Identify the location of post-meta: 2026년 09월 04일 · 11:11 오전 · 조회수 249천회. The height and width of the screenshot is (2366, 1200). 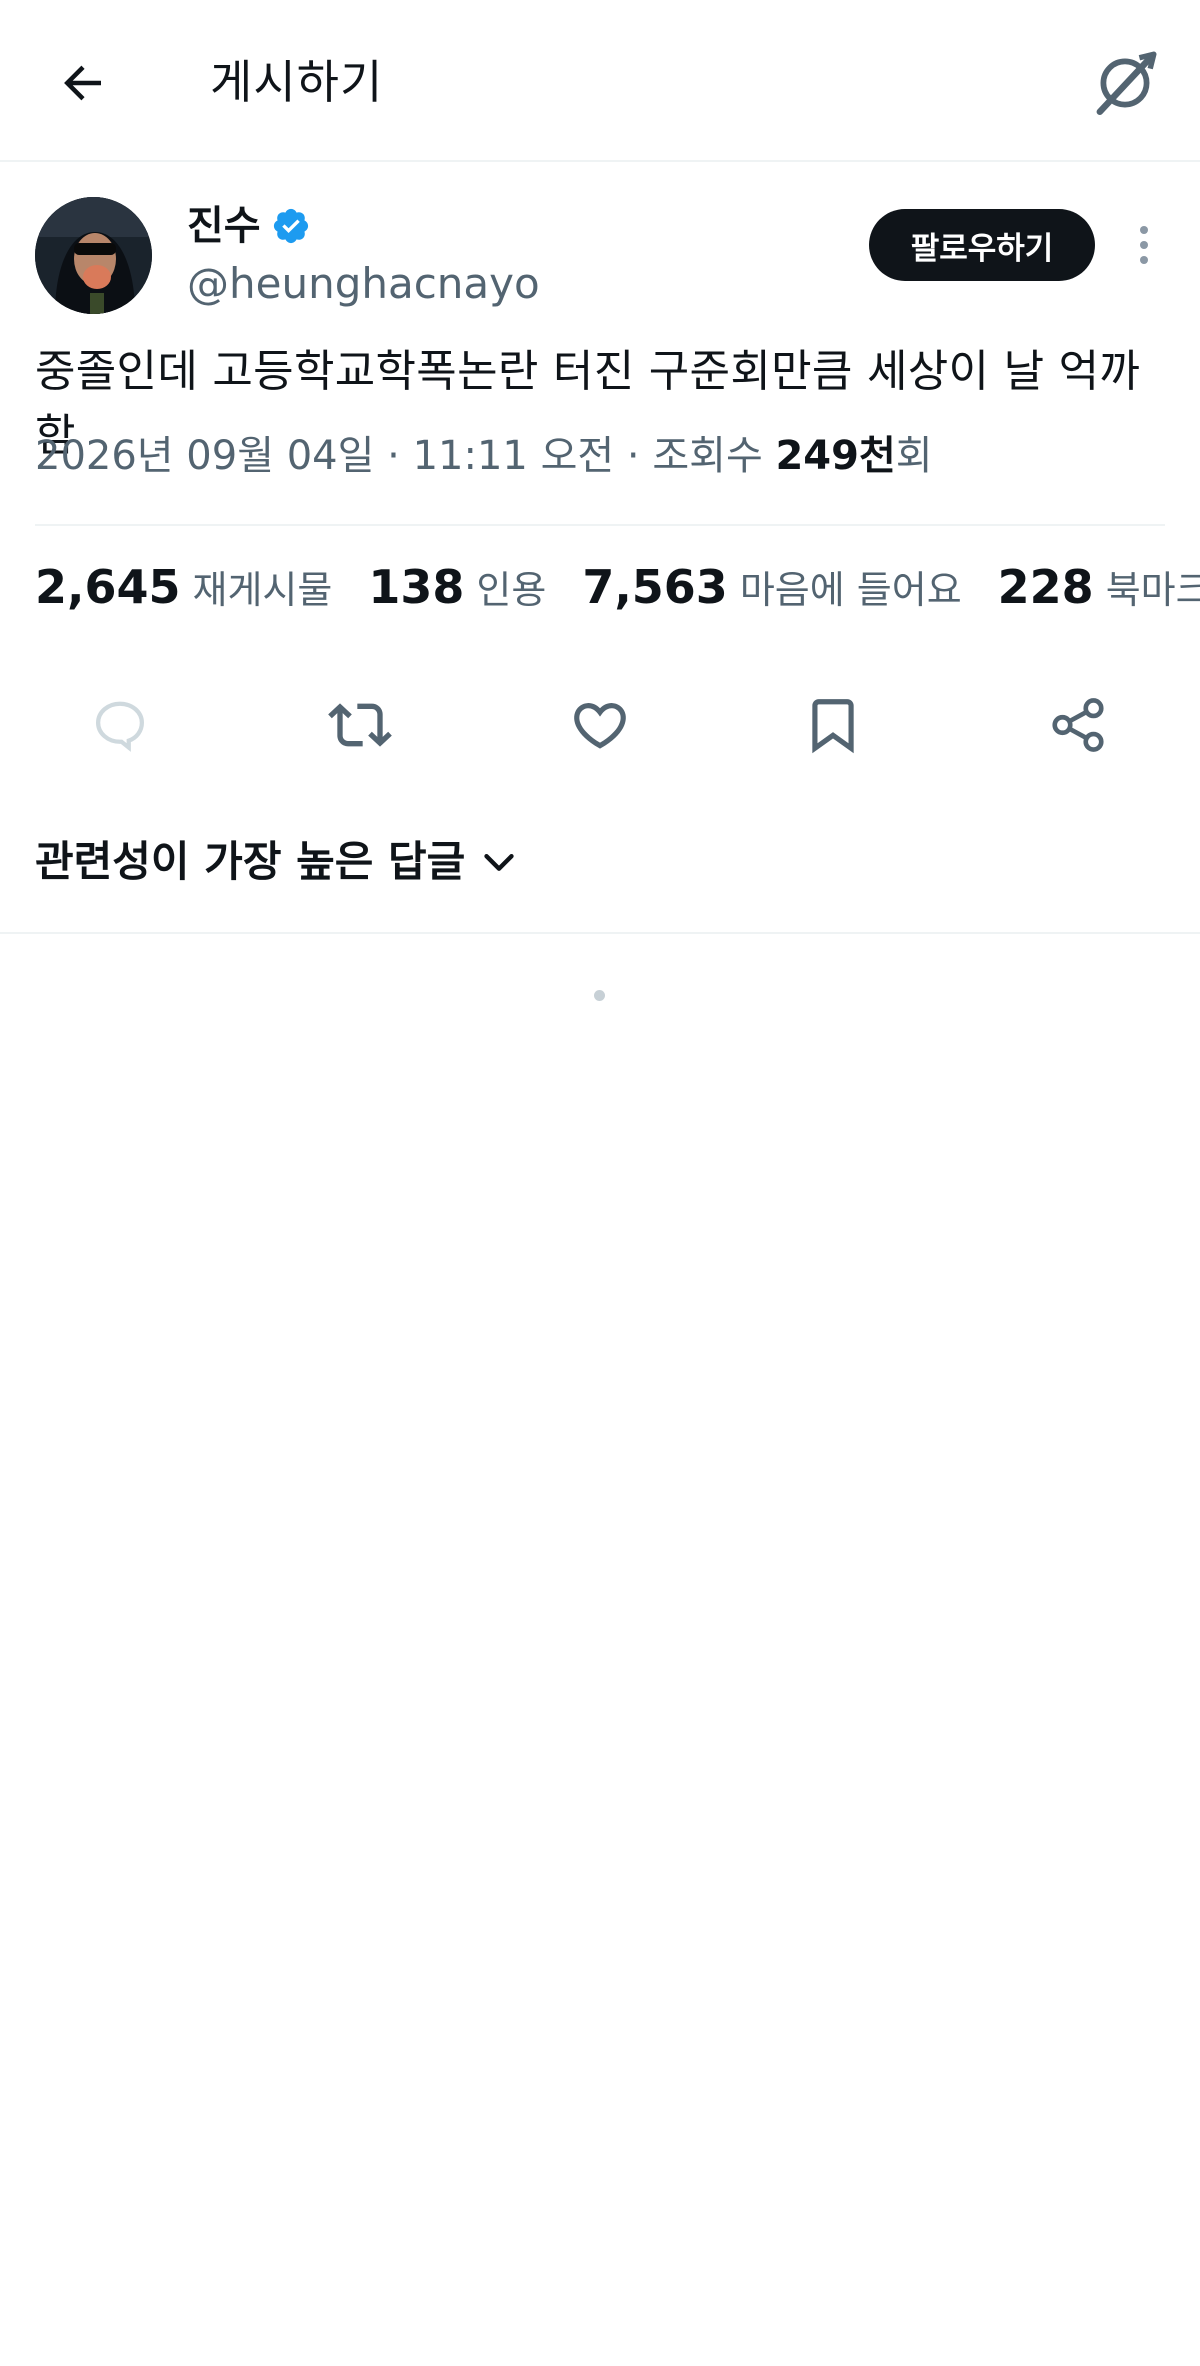
(484, 456).